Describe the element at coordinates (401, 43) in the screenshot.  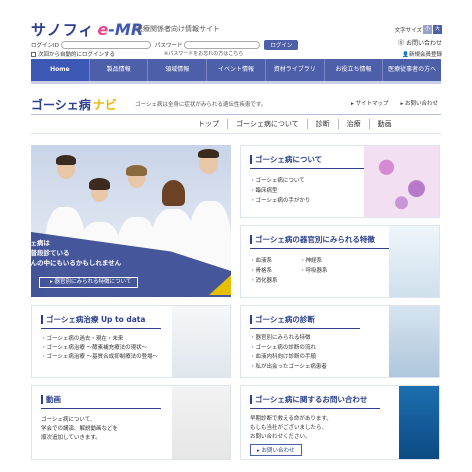
I see `help-icon: ⓪` at that location.